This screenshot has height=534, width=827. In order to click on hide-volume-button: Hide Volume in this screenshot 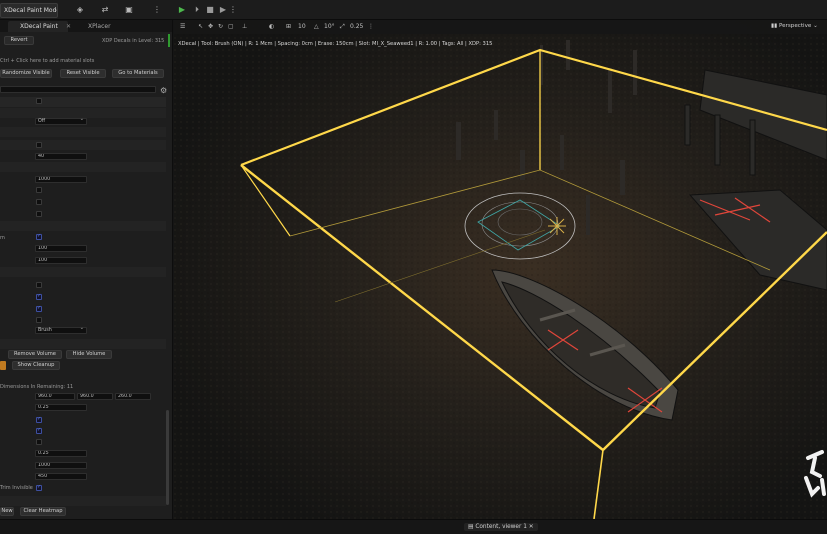, I will do `click(89, 354)`.